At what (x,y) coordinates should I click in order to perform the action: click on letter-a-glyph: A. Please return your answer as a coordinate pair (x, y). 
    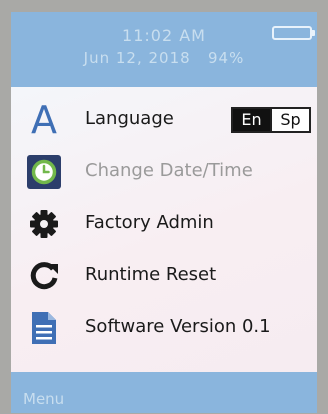
    Looking at the image, I should click on (44, 120).